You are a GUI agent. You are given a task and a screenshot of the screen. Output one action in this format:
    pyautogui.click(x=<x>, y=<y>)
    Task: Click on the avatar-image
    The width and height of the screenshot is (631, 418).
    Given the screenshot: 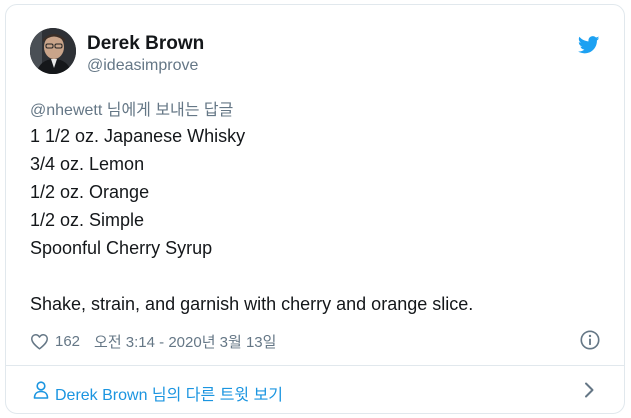 What is the action you would take?
    pyautogui.click(x=53, y=51)
    